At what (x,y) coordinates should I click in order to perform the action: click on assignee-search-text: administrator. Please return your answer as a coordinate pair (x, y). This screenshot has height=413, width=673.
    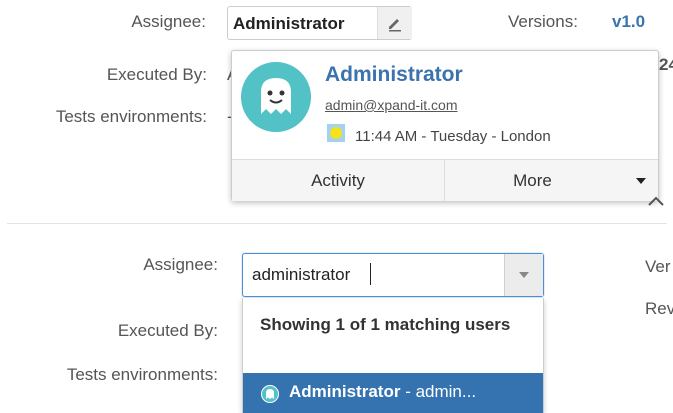
    Looking at the image, I should click on (301, 274).